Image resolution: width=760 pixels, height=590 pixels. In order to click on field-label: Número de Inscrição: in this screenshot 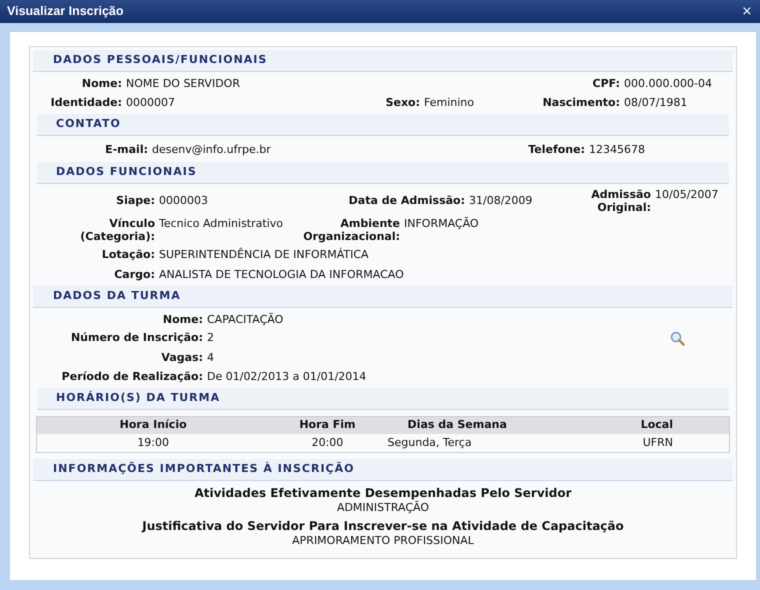, I will do `click(136, 337)`.